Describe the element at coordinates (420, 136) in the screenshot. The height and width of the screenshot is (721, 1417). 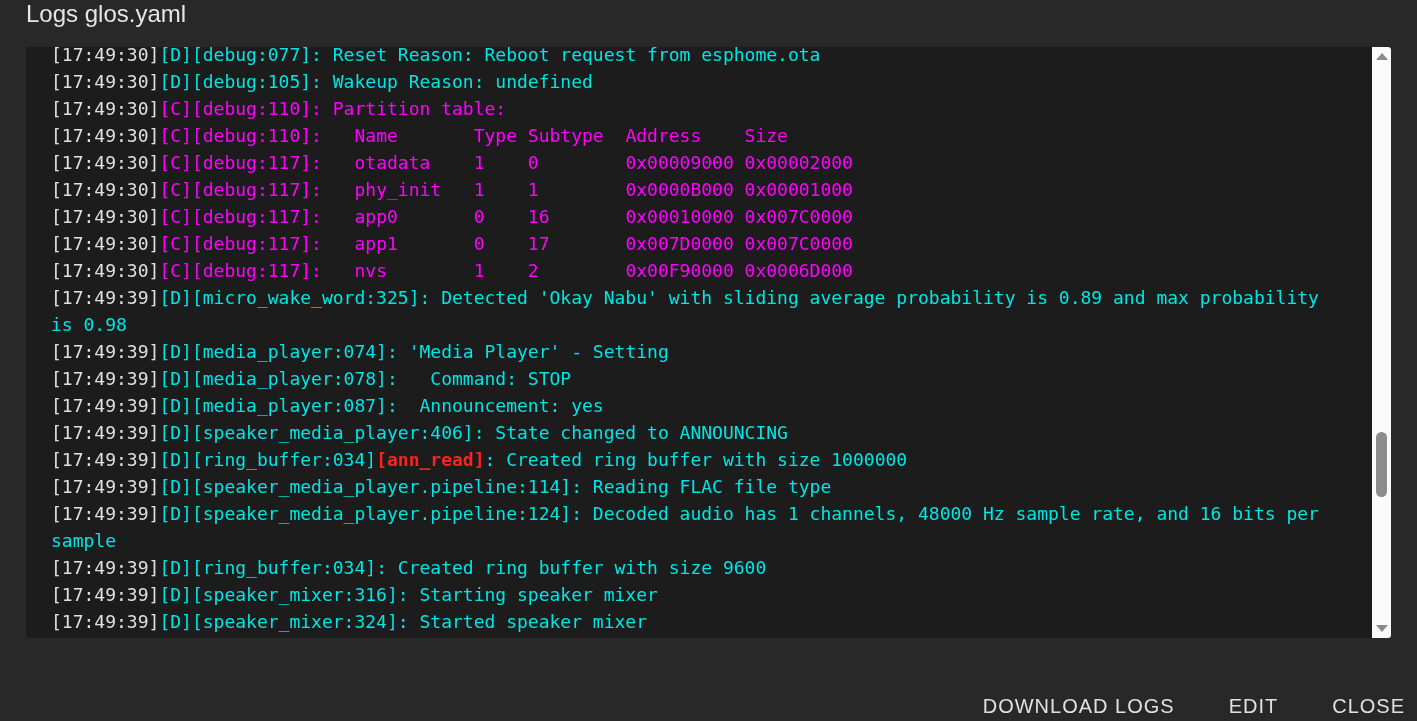
I see `log-line: [17:49:30][C][debug:110]: Name Type Subtype Address Size` at that location.